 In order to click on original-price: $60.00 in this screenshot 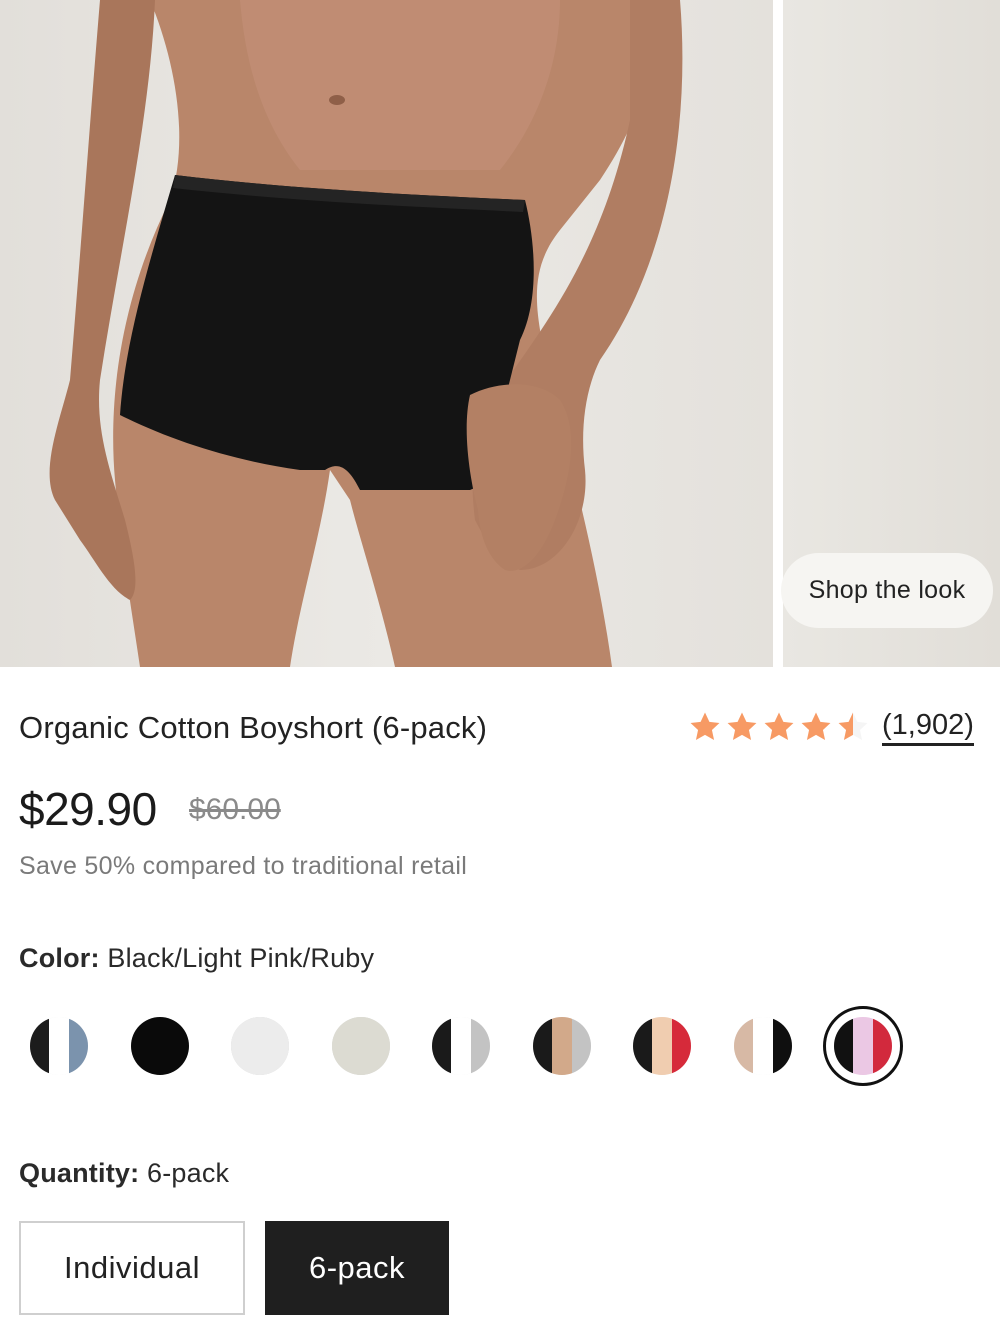, I will do `click(235, 809)`.